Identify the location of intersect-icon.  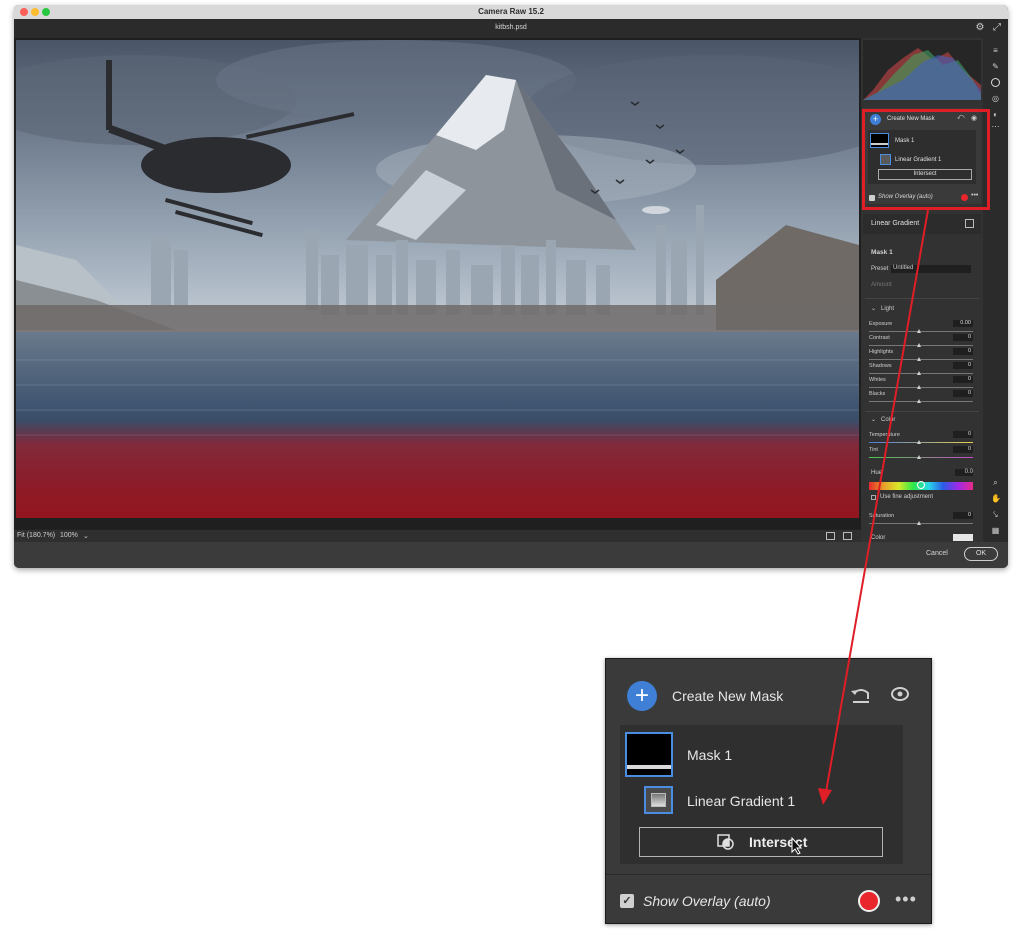
(725, 842).